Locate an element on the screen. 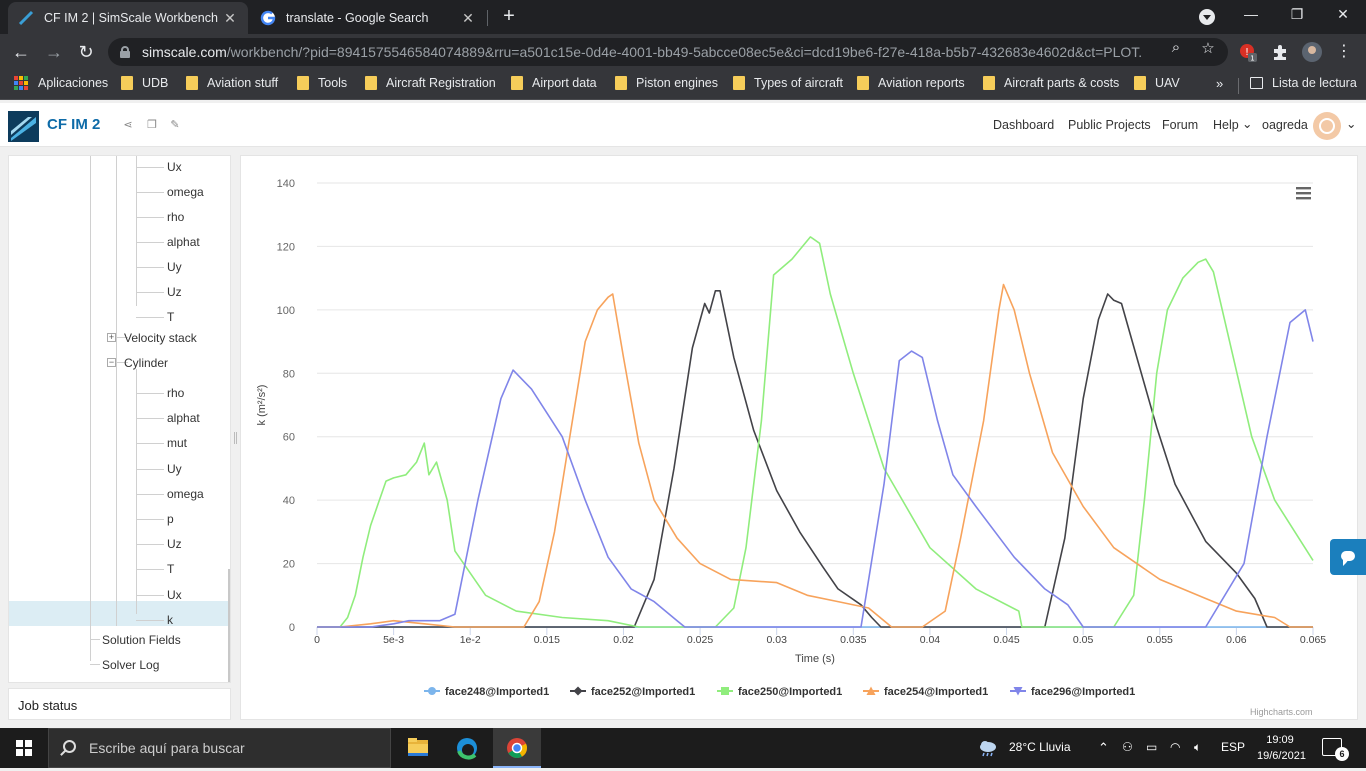 The height and width of the screenshot is (771, 1366). edge-browser-icon is located at coordinates (467, 748).